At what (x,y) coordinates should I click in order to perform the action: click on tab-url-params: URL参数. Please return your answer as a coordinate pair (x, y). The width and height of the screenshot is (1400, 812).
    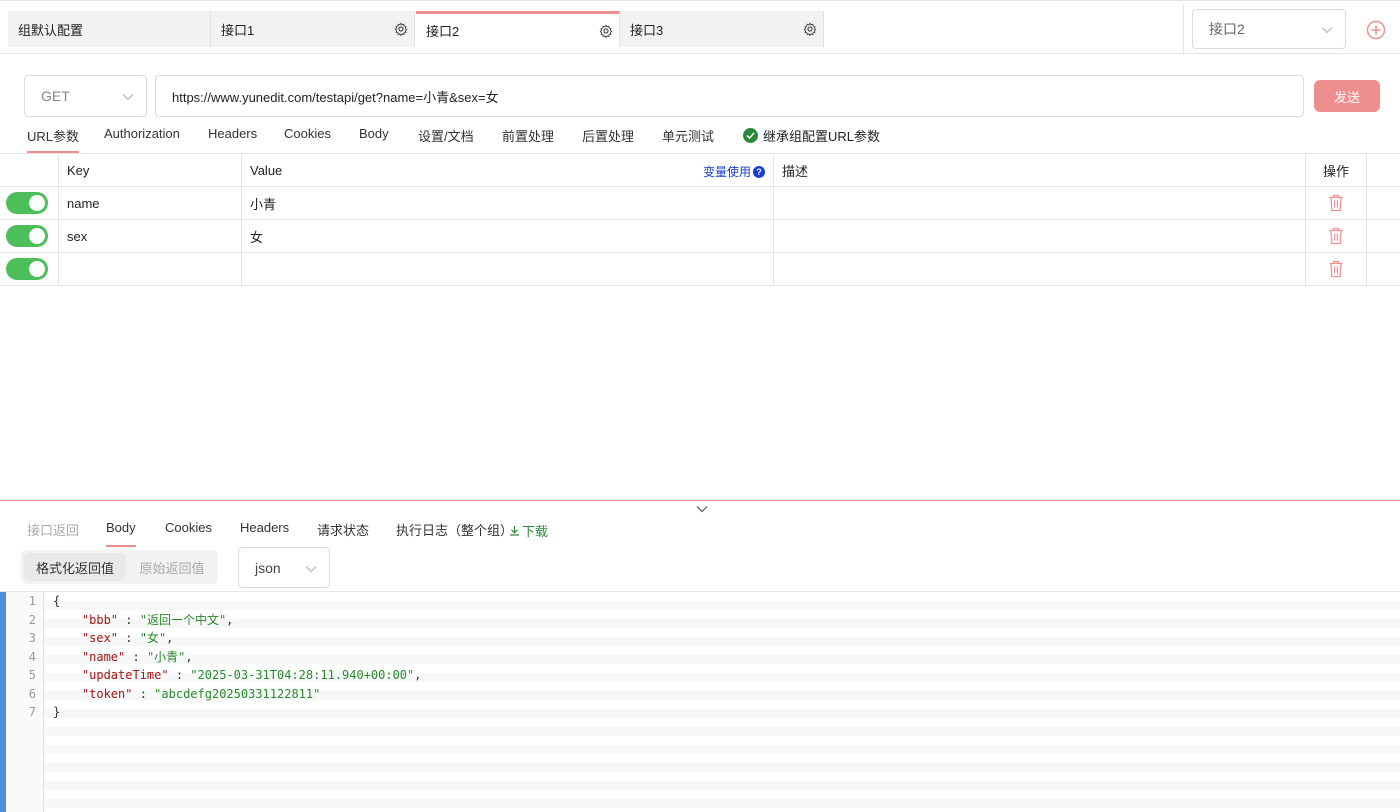
    Looking at the image, I should click on (53, 139).